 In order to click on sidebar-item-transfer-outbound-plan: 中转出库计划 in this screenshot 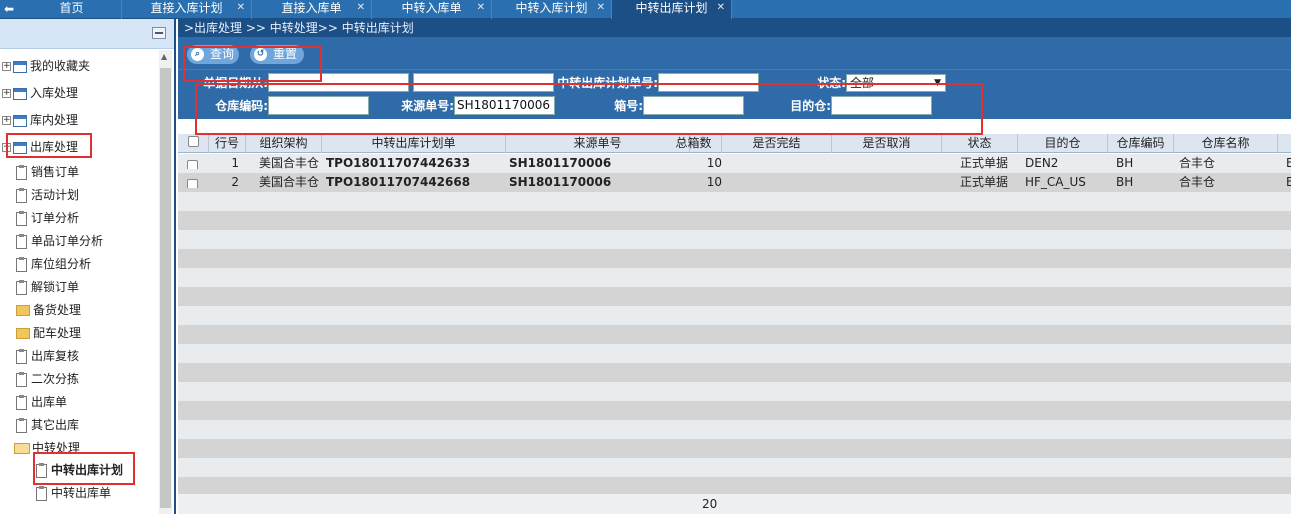, I will do `click(79, 470)`.